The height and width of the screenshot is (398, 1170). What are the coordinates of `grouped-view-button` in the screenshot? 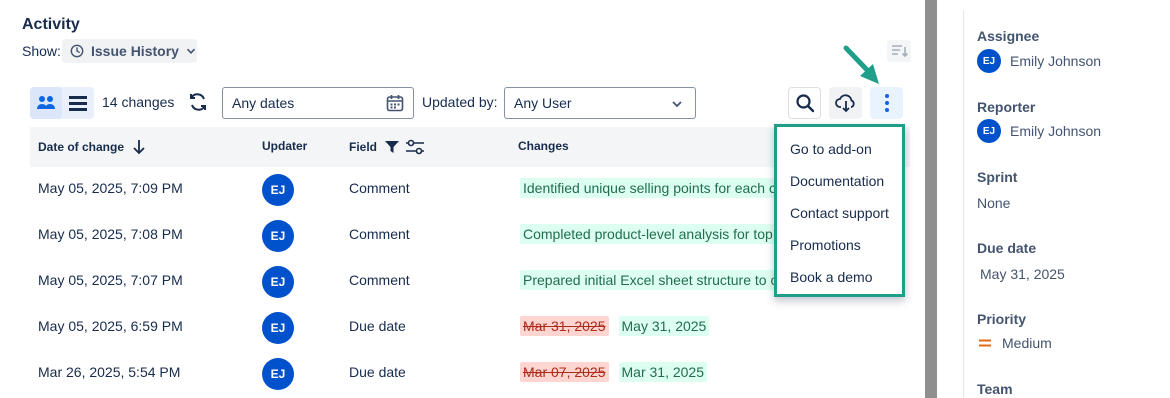 It's located at (46, 103).